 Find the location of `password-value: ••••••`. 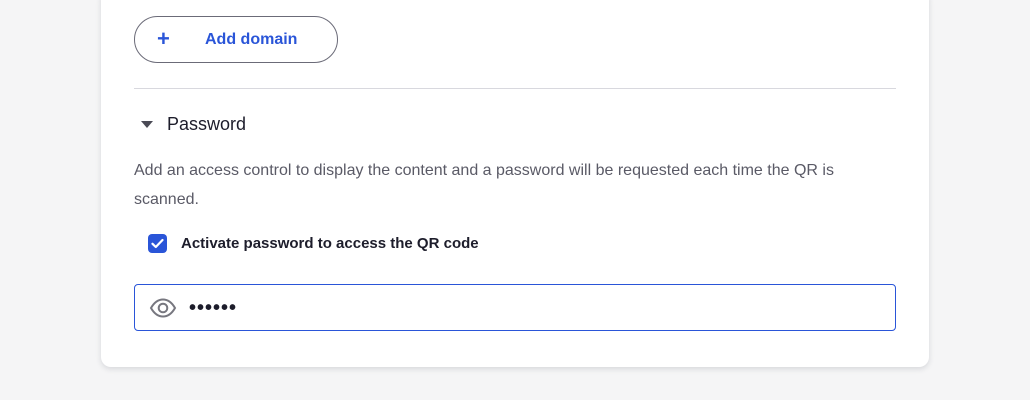

password-value: •••••• is located at coordinates (213, 308).